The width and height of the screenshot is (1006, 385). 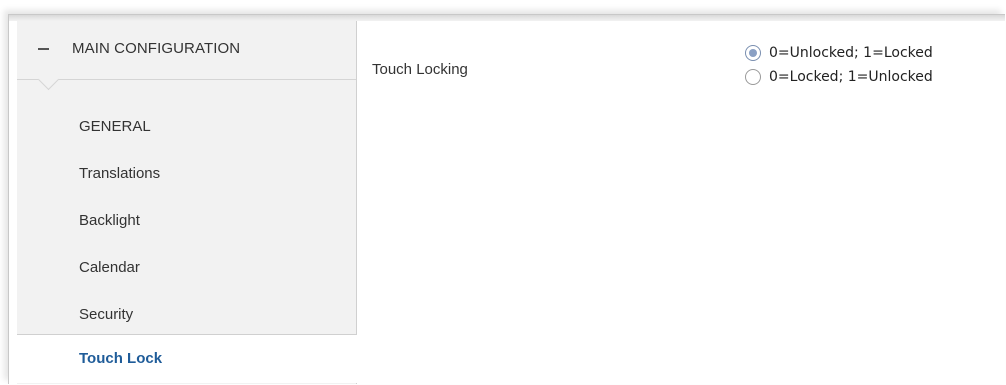 What do you see at coordinates (186, 267) in the screenshot?
I see `sidebar-item-calendar: Calendar` at bounding box center [186, 267].